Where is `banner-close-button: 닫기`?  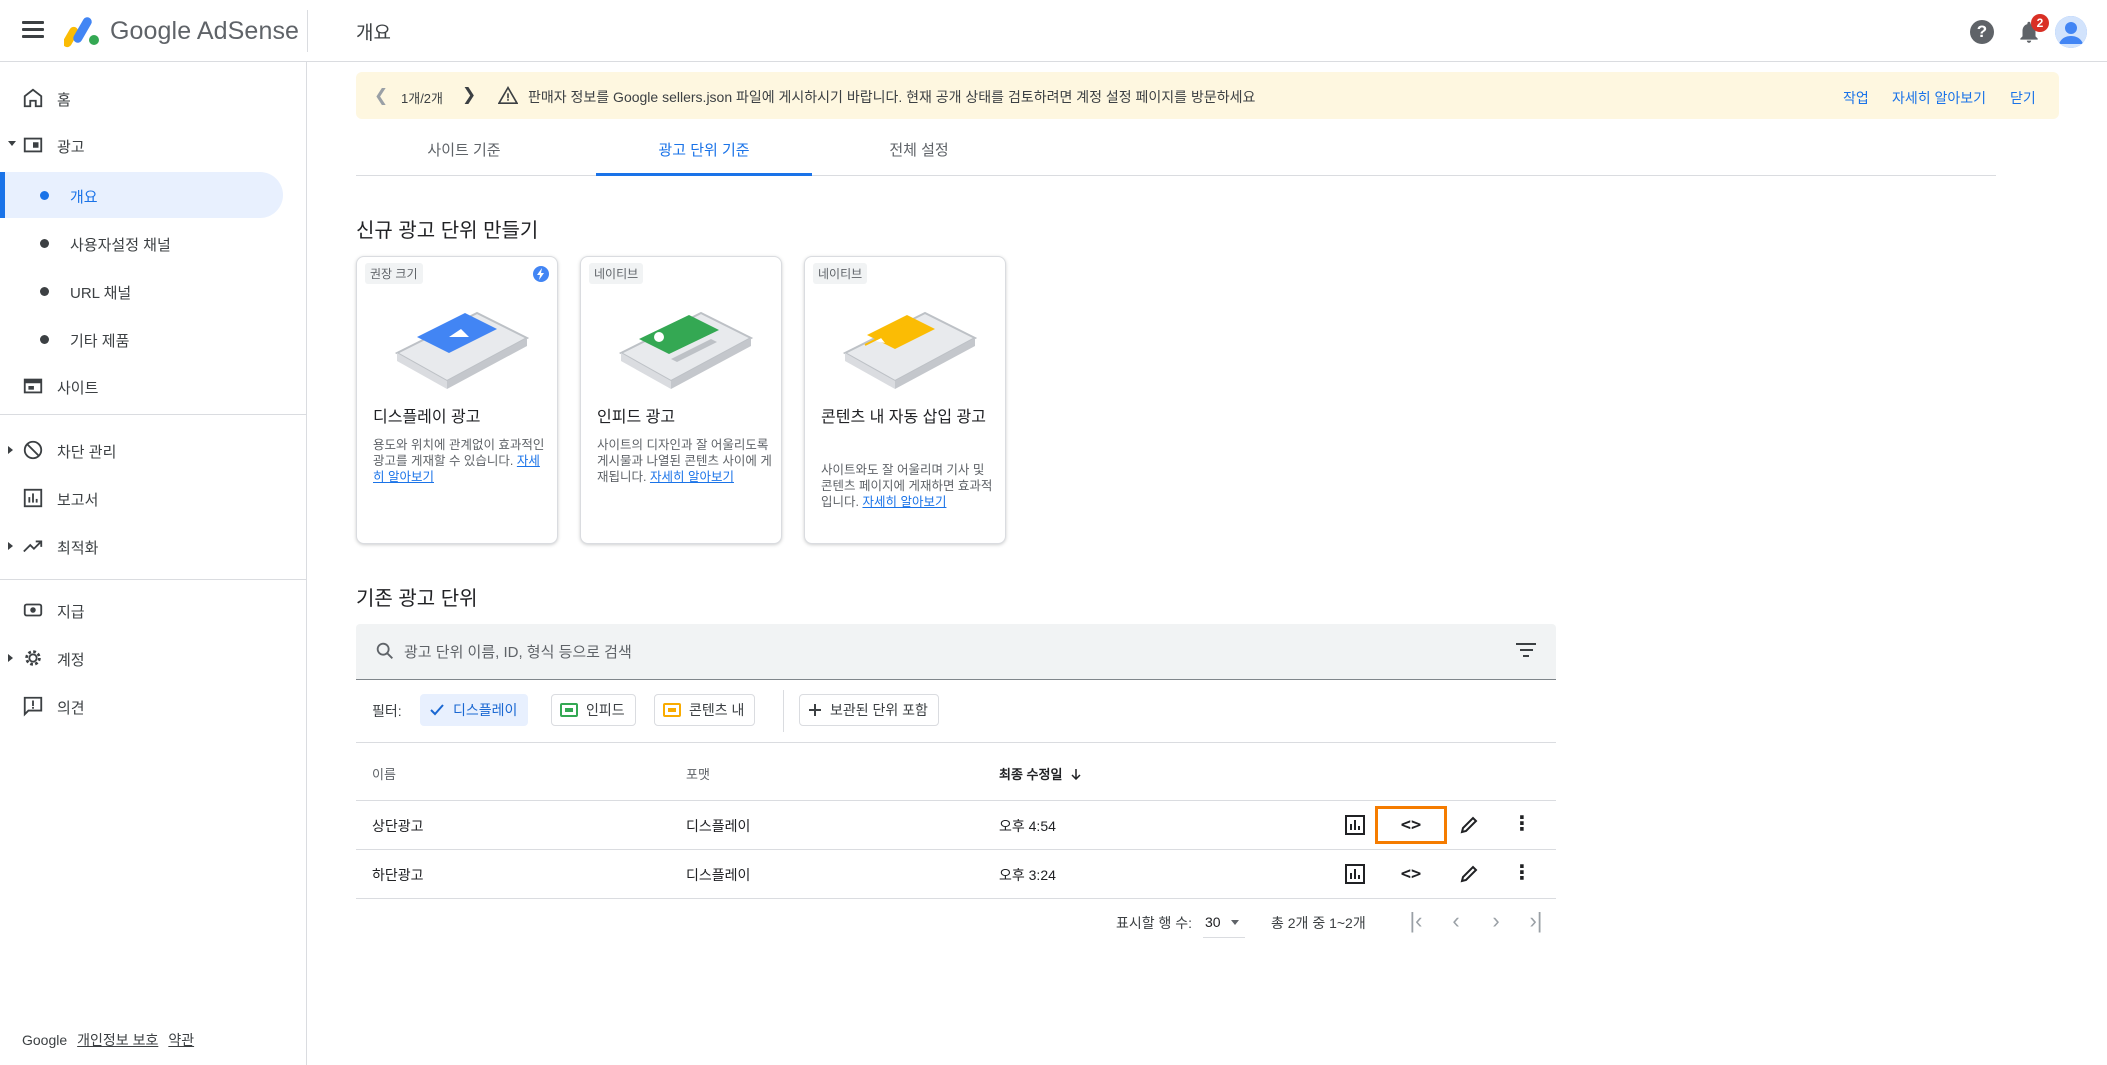
banner-close-button: 닫기 is located at coordinates (2023, 98).